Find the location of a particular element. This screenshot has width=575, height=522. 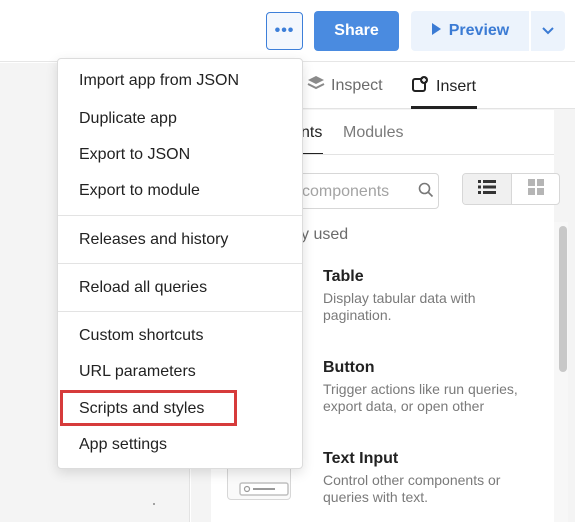

tab-inspect: Inspect is located at coordinates (345, 85).